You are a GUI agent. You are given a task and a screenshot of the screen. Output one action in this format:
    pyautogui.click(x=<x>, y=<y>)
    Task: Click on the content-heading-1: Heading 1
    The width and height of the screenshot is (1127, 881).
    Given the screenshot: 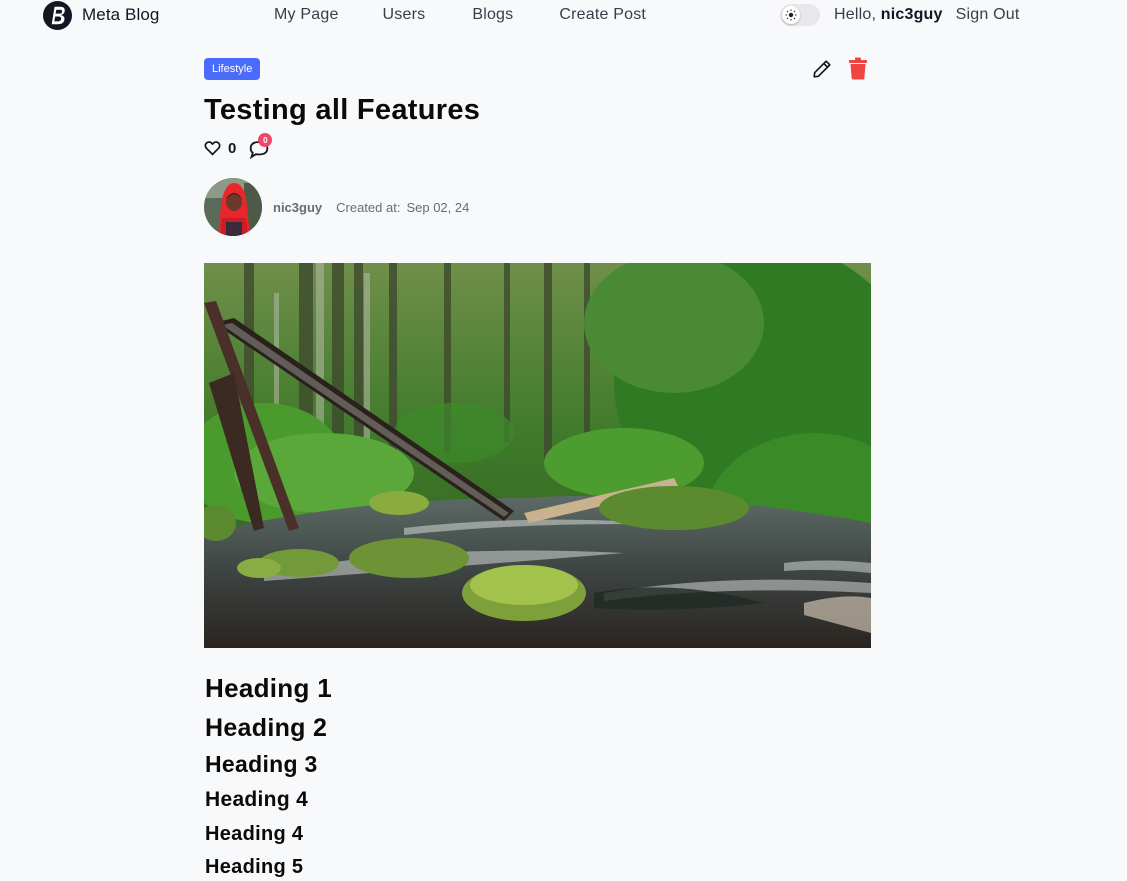 What is the action you would take?
    pyautogui.click(x=268, y=688)
    